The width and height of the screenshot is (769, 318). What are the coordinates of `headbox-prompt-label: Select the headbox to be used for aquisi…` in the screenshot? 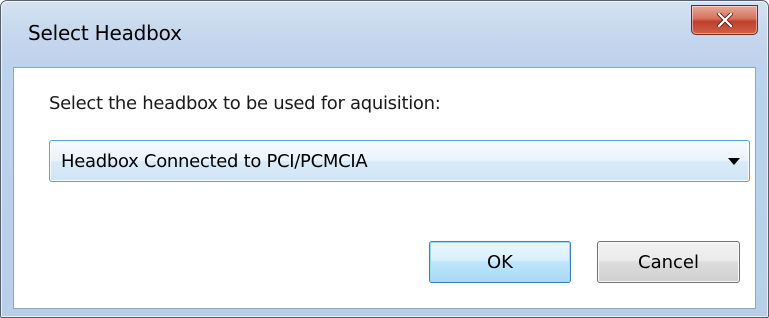 It's located at (245, 103).